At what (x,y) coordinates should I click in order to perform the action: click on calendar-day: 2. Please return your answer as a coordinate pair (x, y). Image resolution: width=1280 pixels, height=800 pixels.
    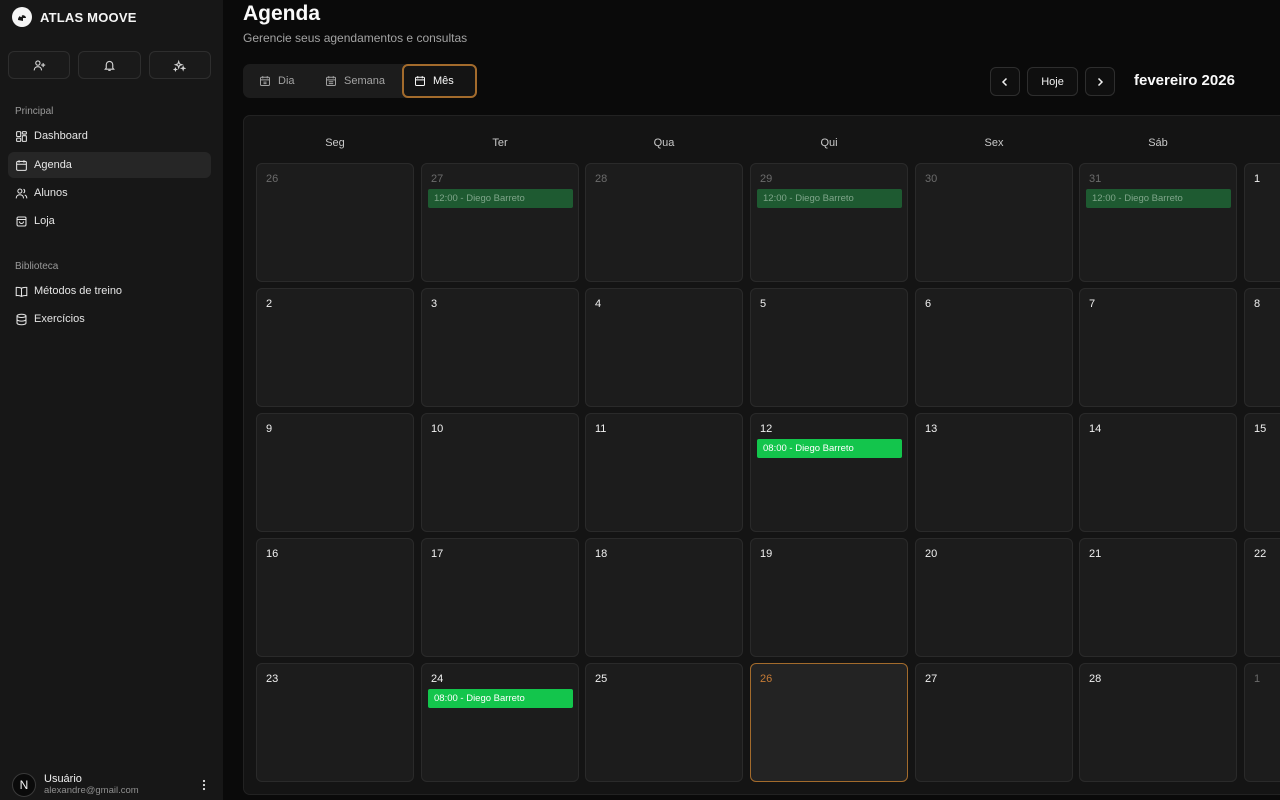
    Looking at the image, I should click on (335, 347).